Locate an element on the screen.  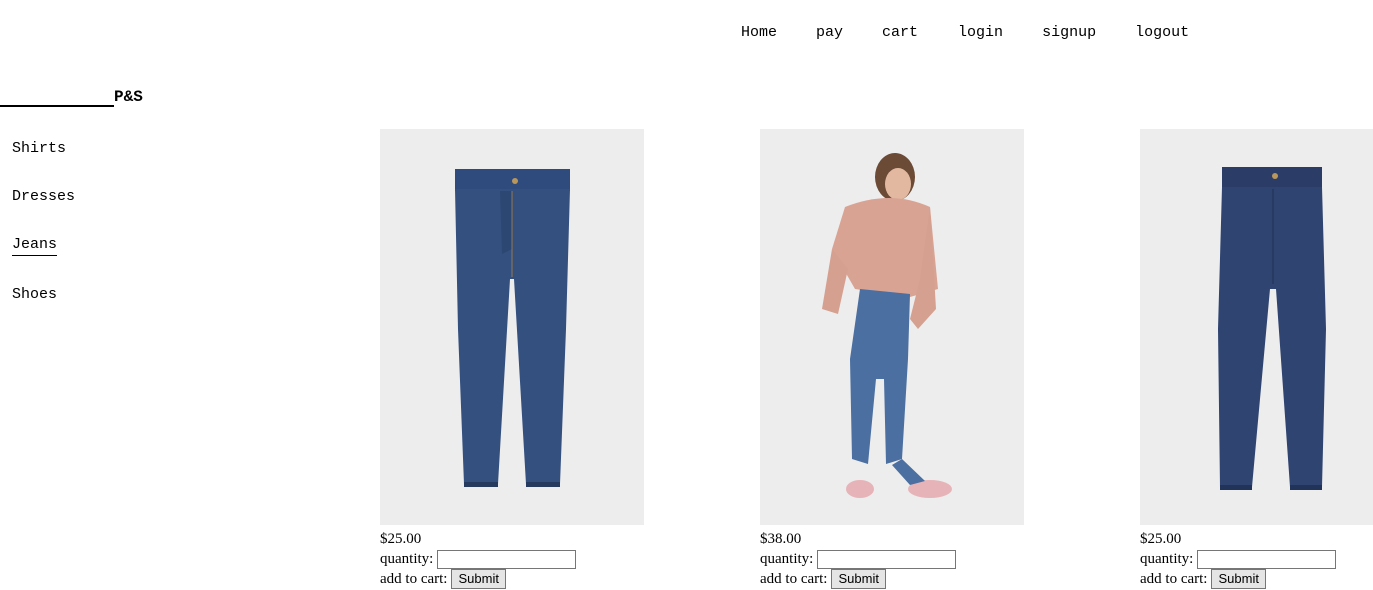
category-link-dresses: Dresses is located at coordinates (43, 197).